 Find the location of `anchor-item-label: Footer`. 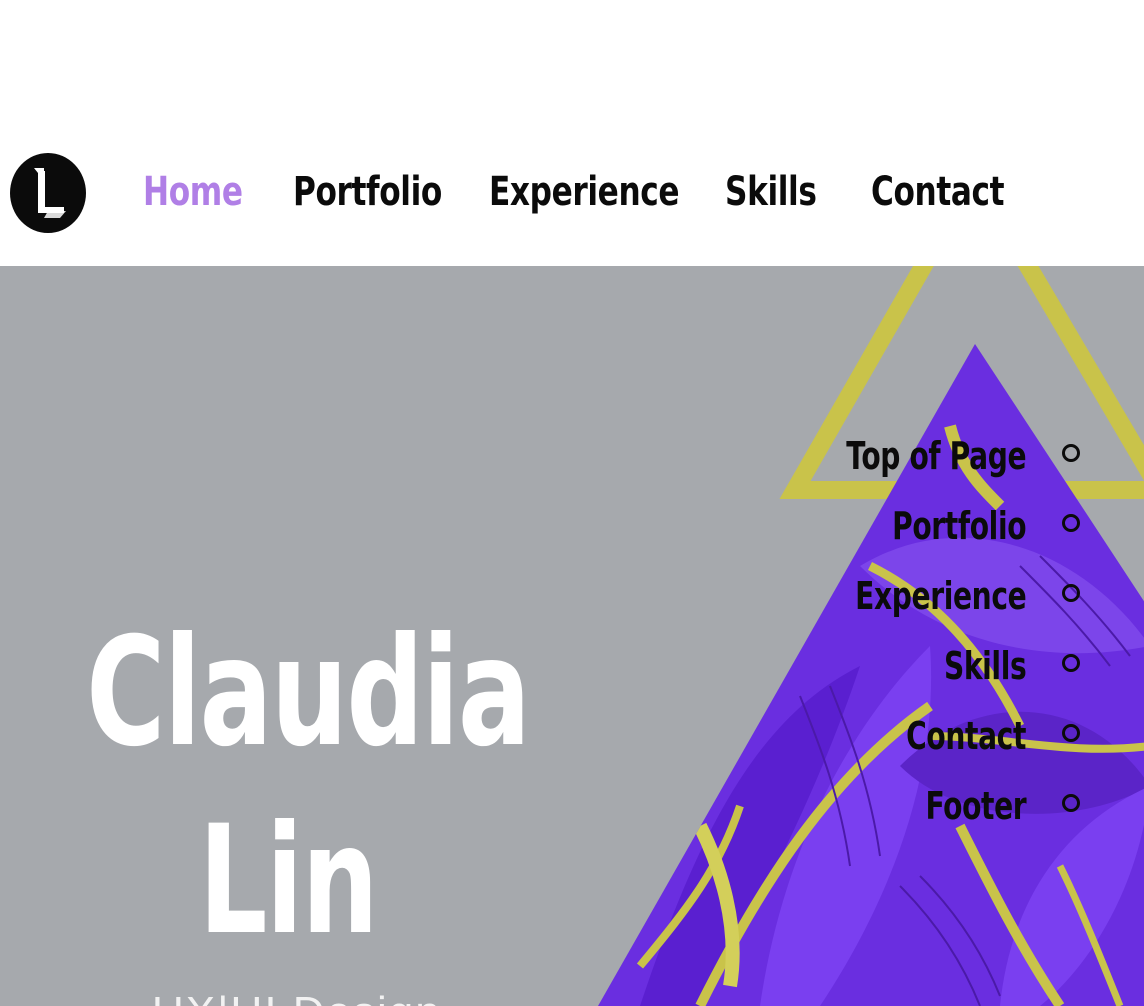

anchor-item-label: Footer is located at coordinates (975, 806).